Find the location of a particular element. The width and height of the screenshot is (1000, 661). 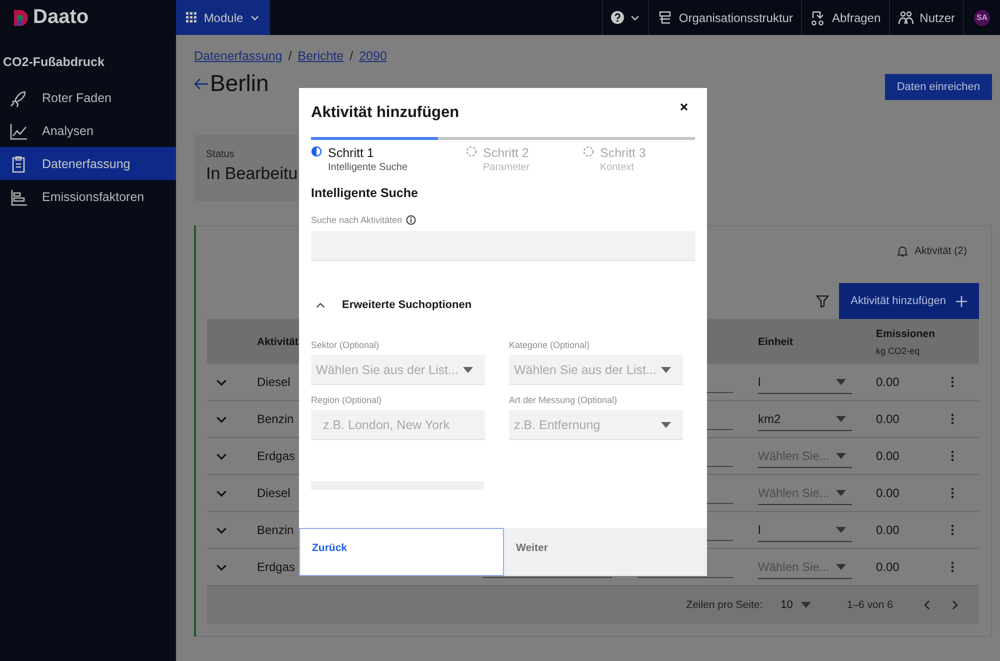

breadcrumb-link: 2090 is located at coordinates (373, 55).